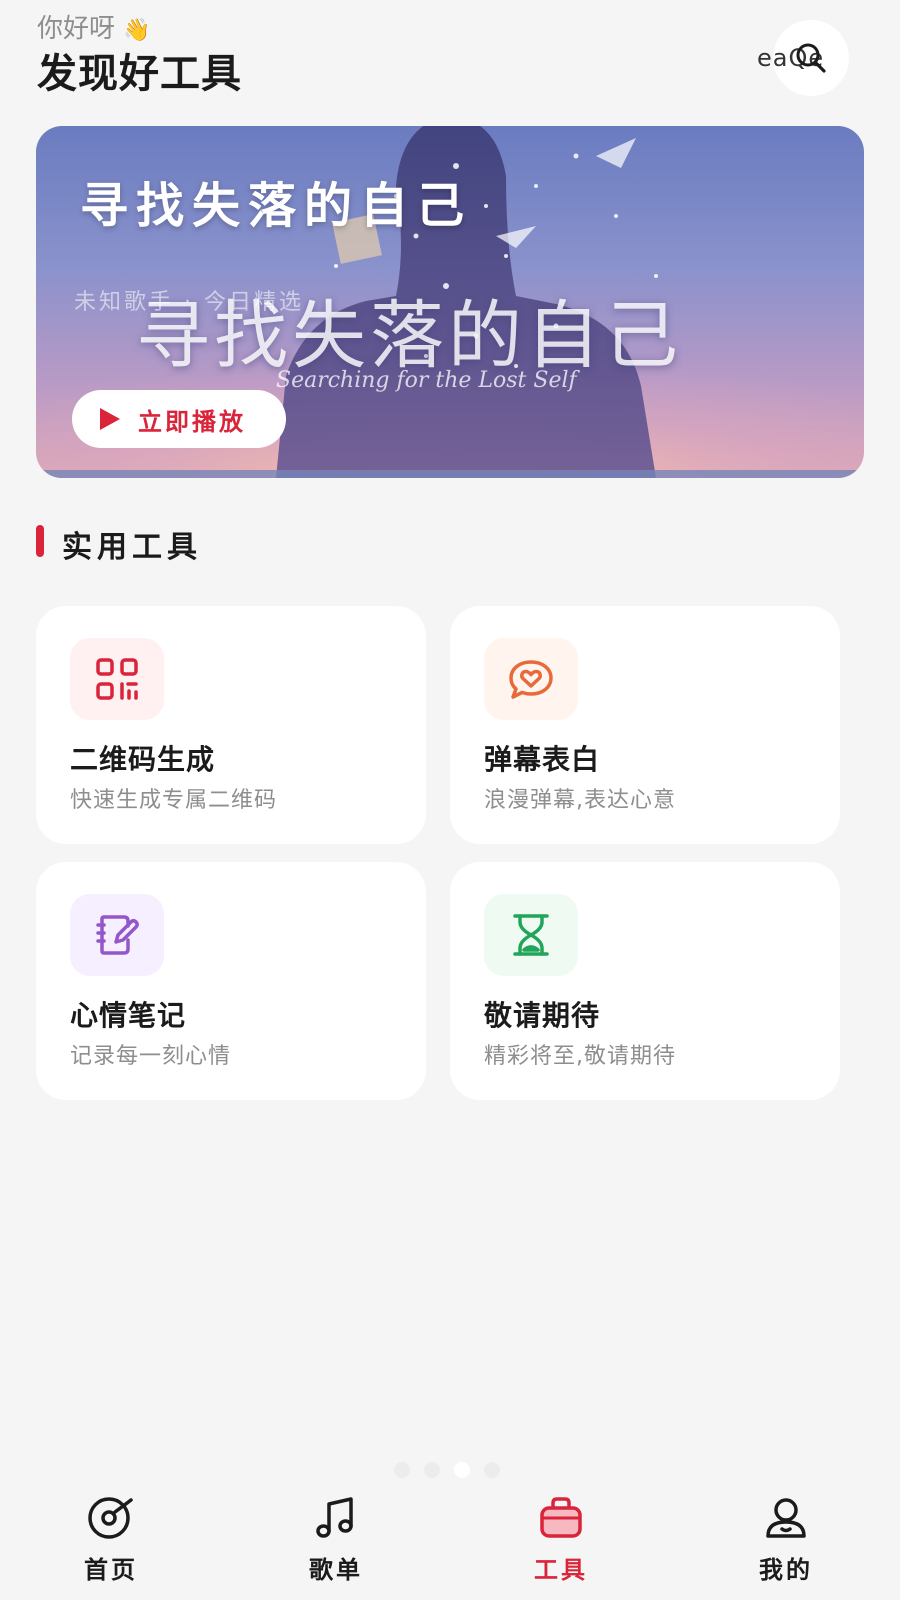  Describe the element at coordinates (811, 58) in the screenshot. I see `search-icon` at that location.